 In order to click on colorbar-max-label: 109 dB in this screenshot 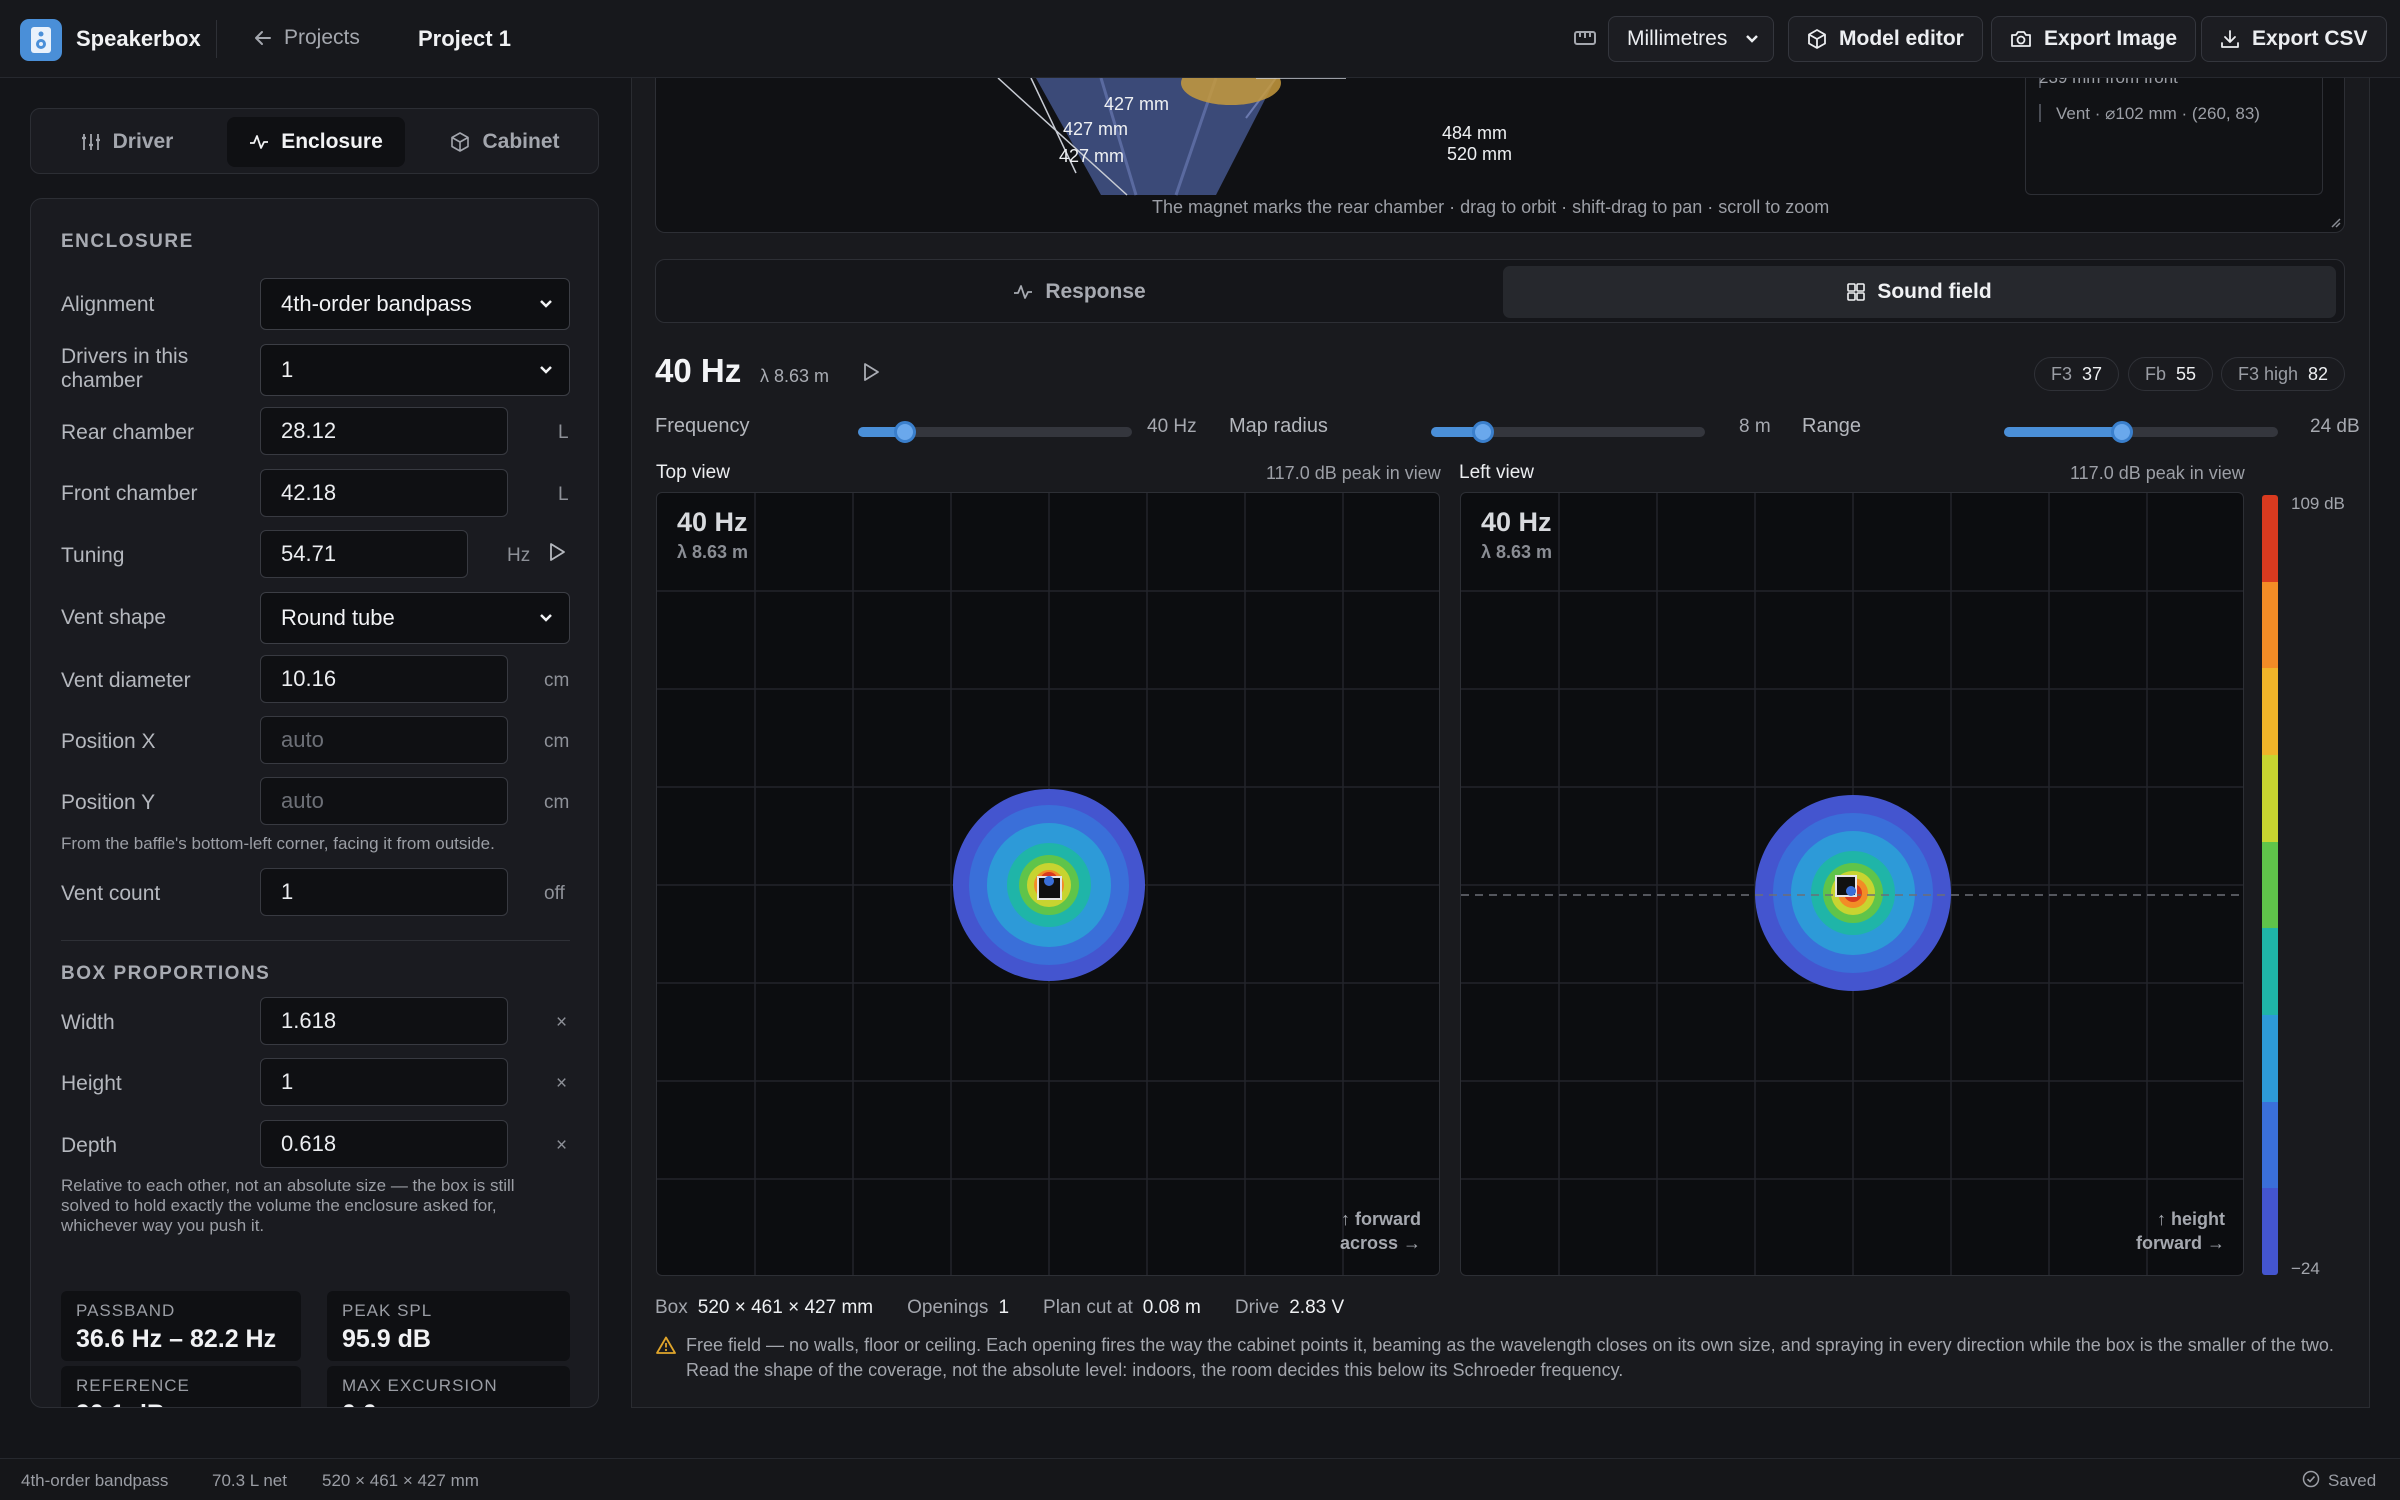, I will do `click(2318, 503)`.